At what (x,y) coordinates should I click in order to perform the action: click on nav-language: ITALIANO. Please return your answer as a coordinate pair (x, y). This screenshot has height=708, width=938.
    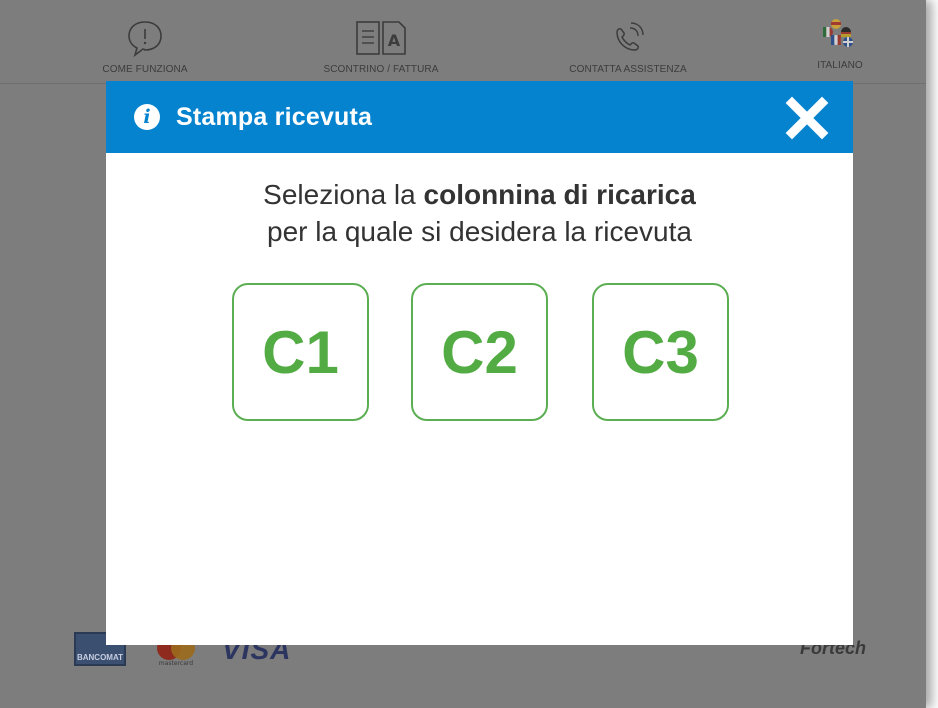
    Looking at the image, I should click on (840, 42).